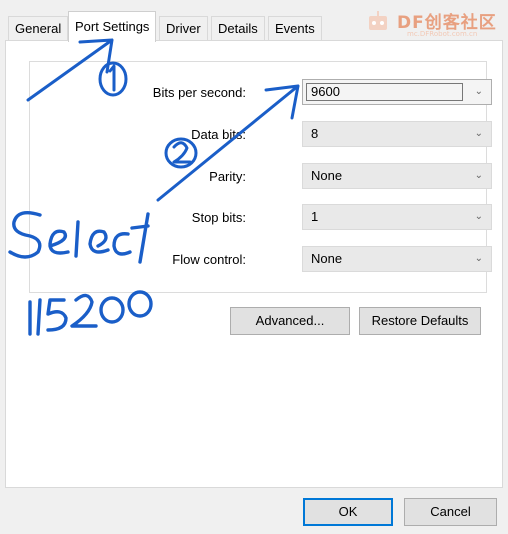  Describe the element at coordinates (218, 217) in the screenshot. I see `stop-bits-label: Stop bits:` at that location.